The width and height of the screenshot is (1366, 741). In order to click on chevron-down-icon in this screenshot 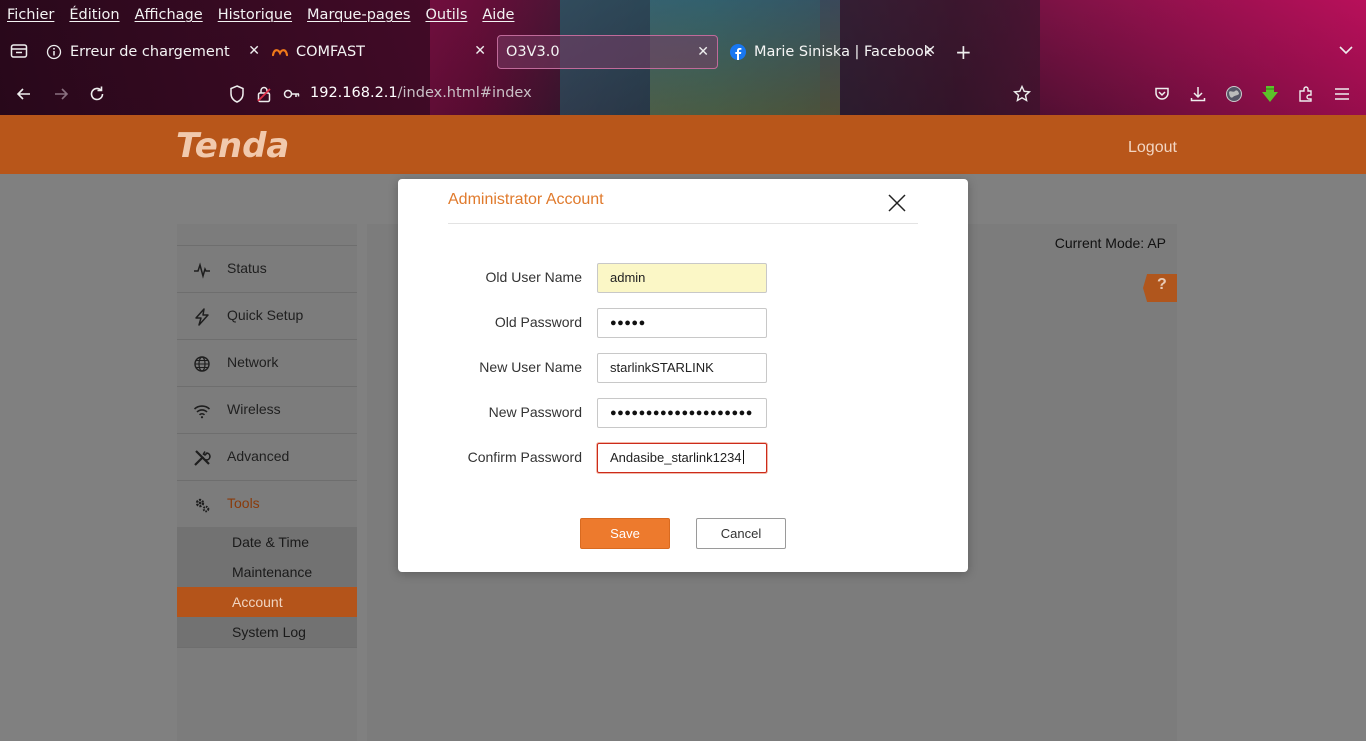, I will do `click(1346, 50)`.